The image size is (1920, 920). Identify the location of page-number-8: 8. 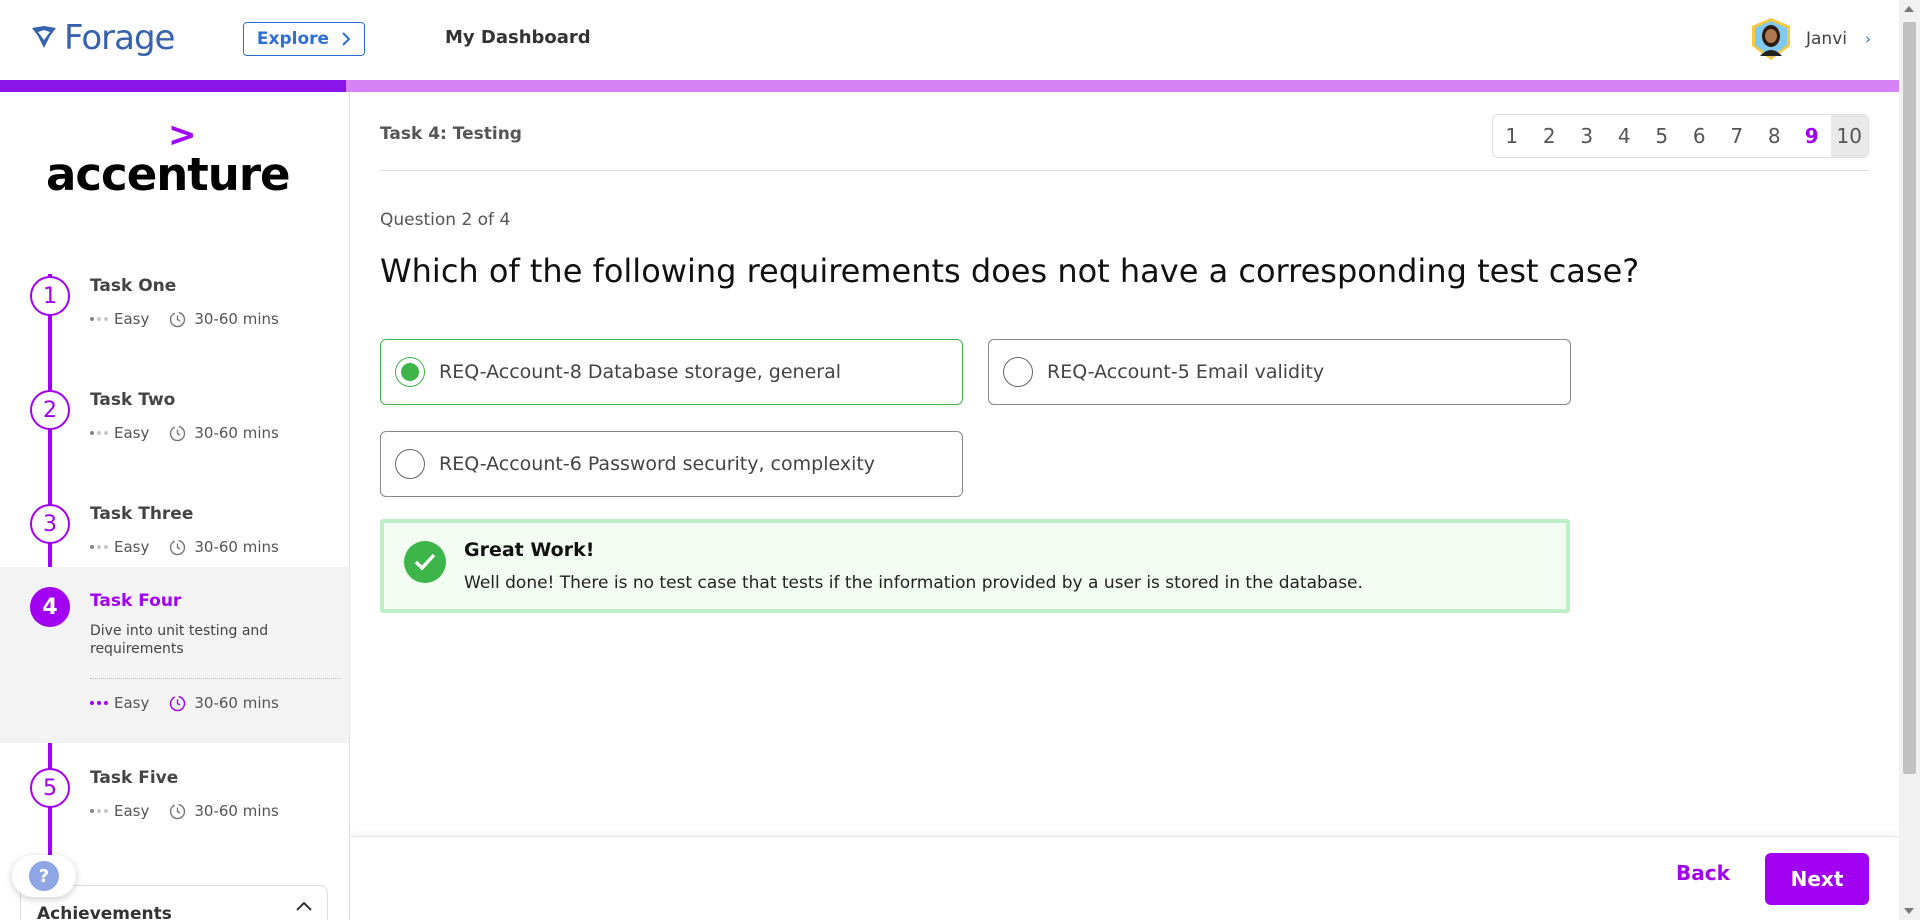
(1775, 136).